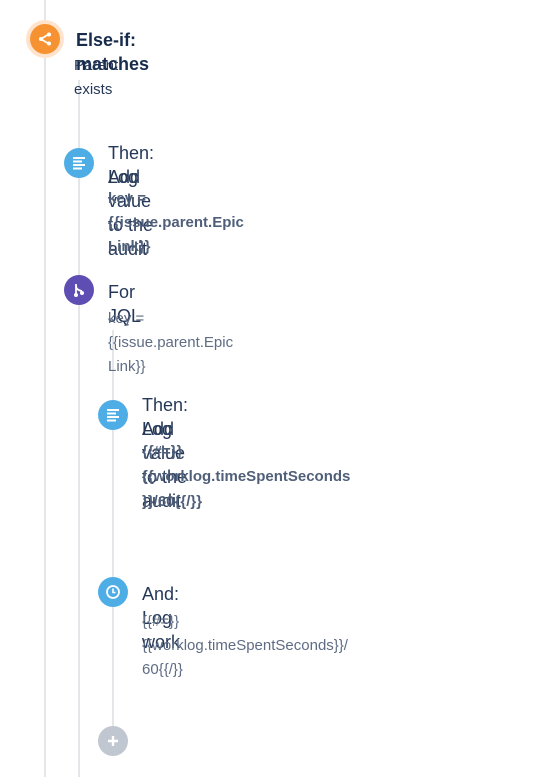 This screenshot has height=777, width=542. What do you see at coordinates (172, 501) in the screenshot?
I see `step-detail-line3: }}/60{{/}}` at bounding box center [172, 501].